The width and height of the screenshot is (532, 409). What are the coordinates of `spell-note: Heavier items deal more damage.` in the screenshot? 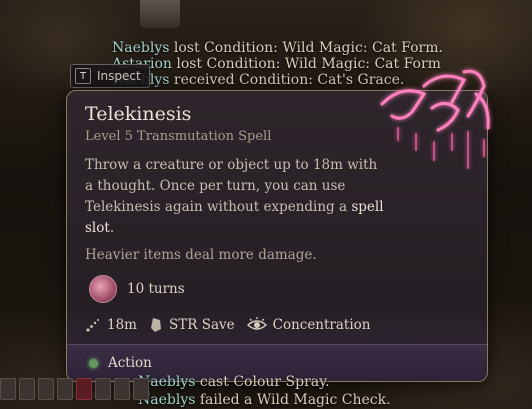 It's located at (201, 255).